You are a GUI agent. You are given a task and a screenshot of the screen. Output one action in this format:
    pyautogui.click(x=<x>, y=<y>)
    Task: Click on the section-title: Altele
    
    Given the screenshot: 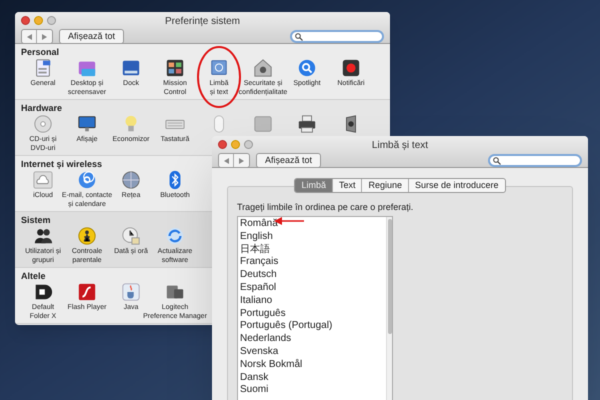 What is the action you would take?
    pyautogui.click(x=33, y=276)
    